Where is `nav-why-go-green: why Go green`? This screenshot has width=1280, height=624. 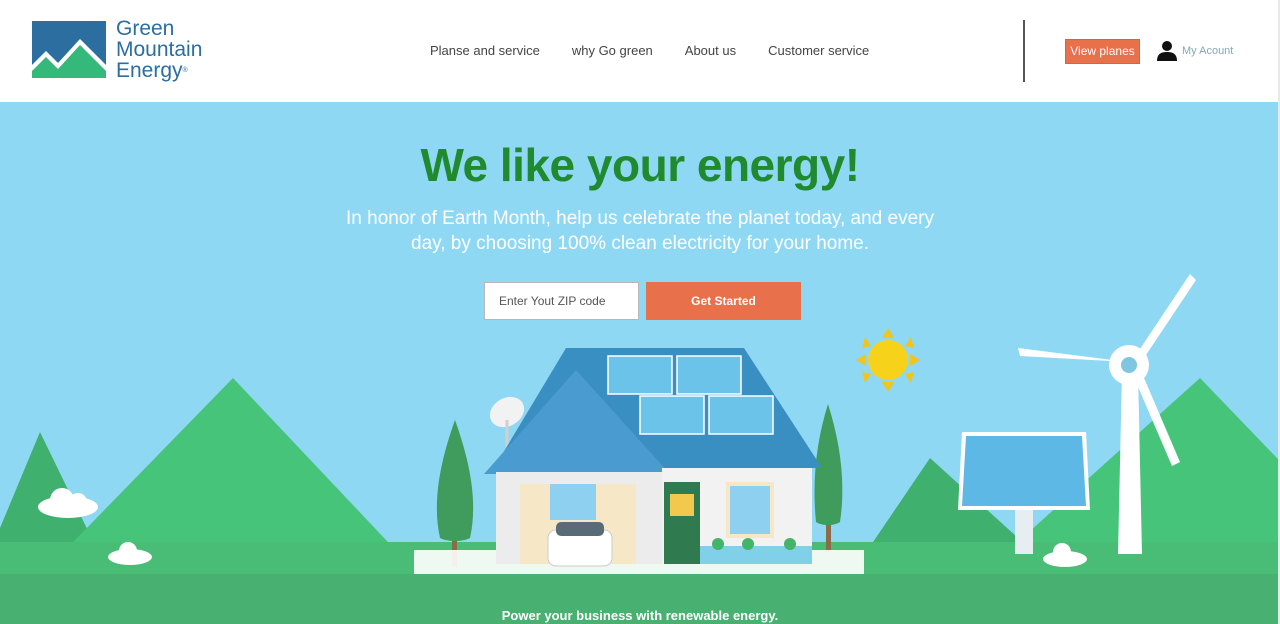
nav-why-go-green: why Go green is located at coordinates (612, 51).